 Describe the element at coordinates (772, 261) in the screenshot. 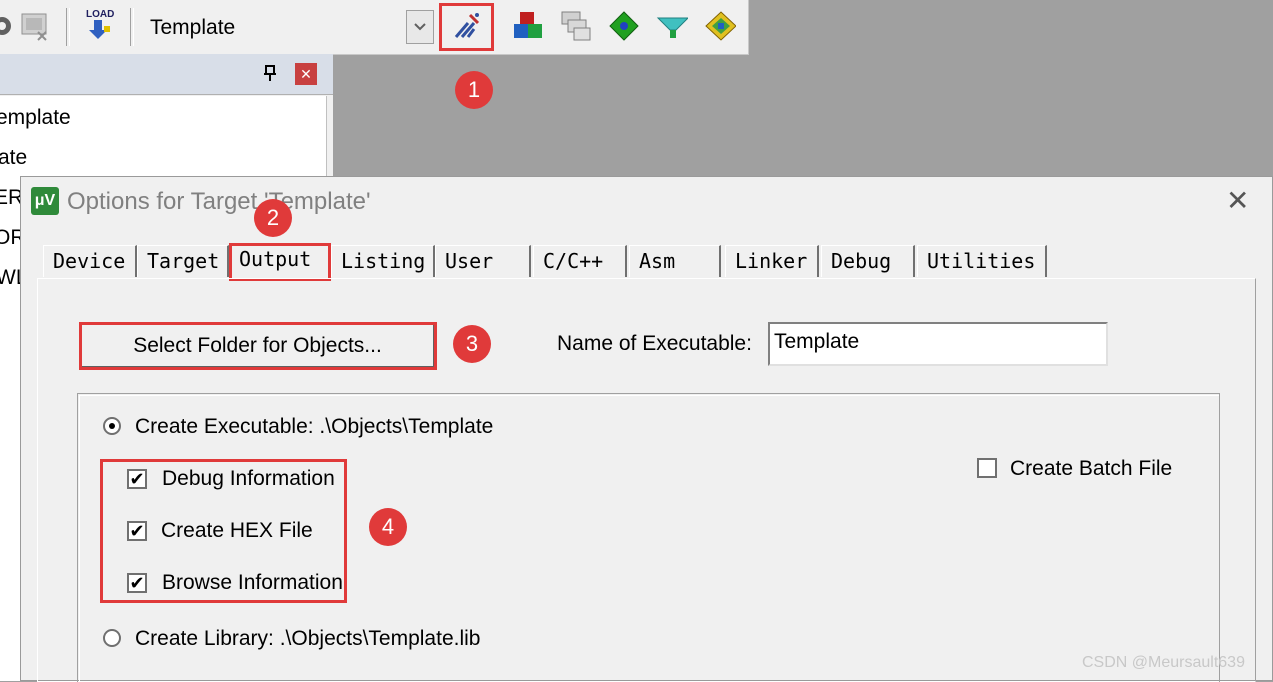

I see `tab-linker: Linker` at that location.